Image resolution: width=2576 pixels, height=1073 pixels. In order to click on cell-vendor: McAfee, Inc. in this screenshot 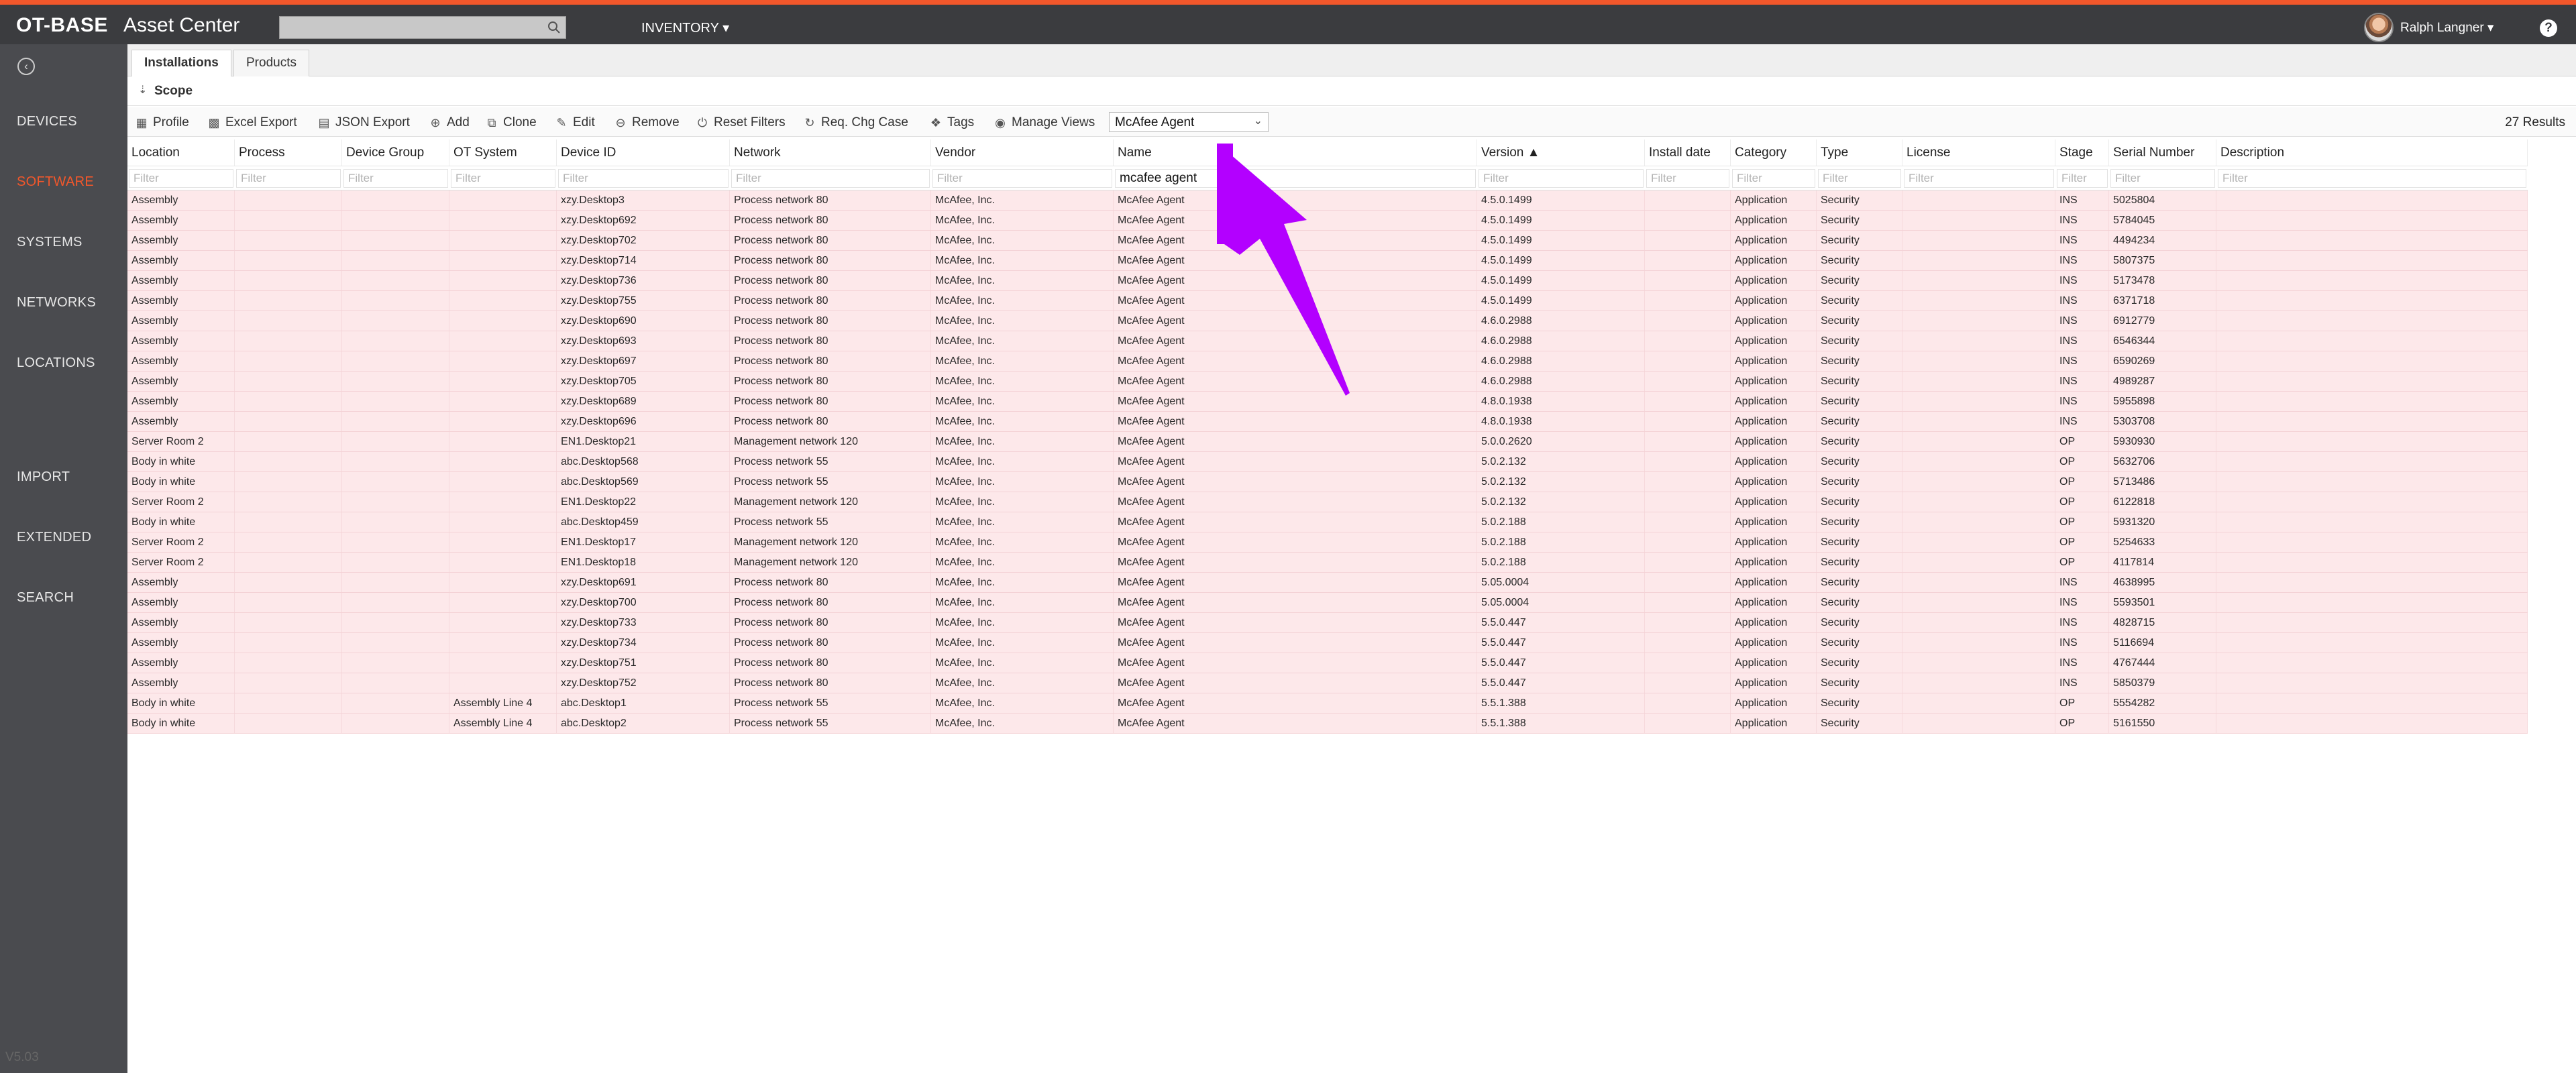, I will do `click(1022, 381)`.